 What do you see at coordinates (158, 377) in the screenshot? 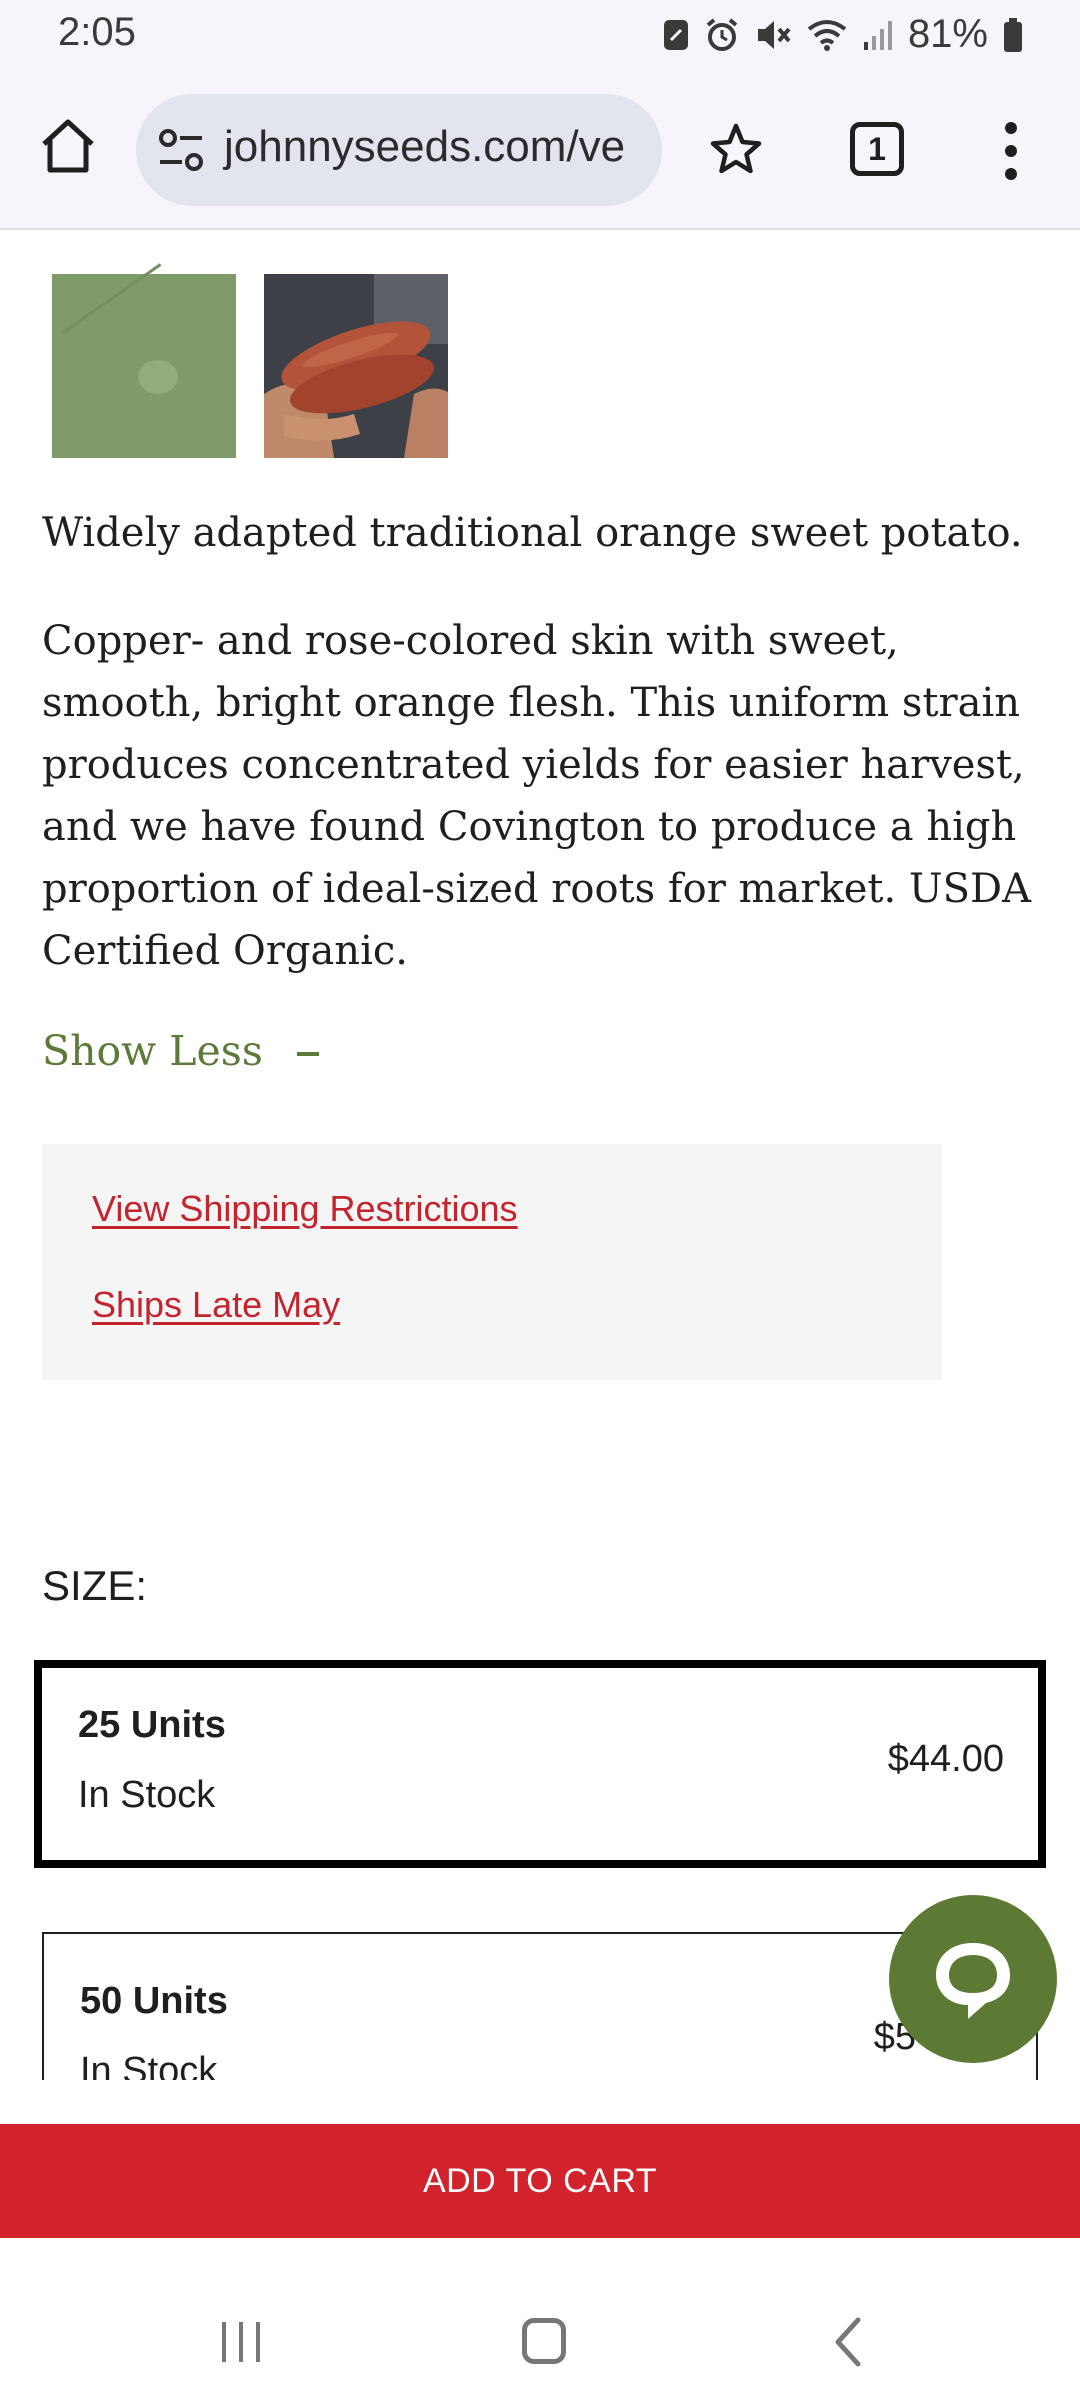
I see `leaf-spot` at bounding box center [158, 377].